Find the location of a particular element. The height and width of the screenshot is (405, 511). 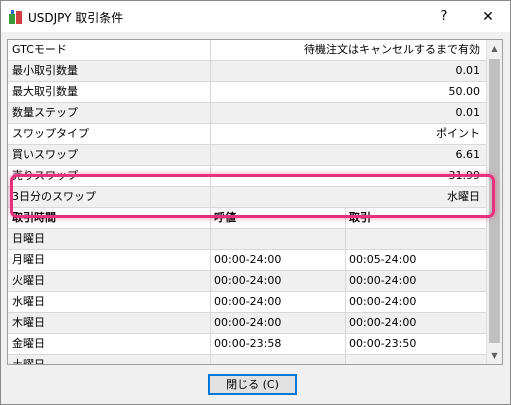

property-row-swap-short: 売りスワップ -31.99 is located at coordinates (247, 176).